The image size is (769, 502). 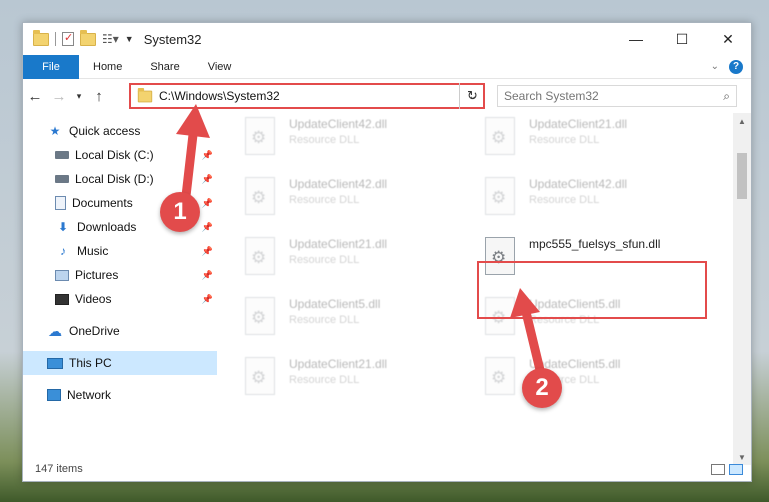 I want to click on customize-toolbar-icon: ▼, so click(x=129, y=39).